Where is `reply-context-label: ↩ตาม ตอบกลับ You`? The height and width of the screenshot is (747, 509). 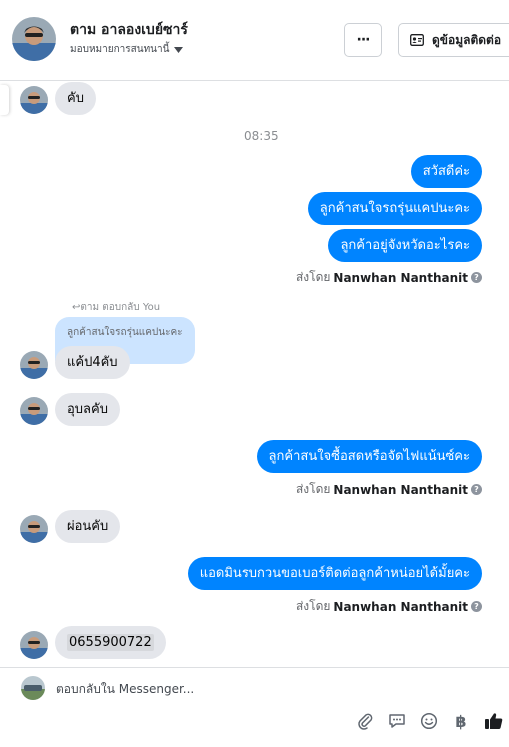
reply-context-label: ↩ตาม ตอบกลับ You is located at coordinates (116, 307).